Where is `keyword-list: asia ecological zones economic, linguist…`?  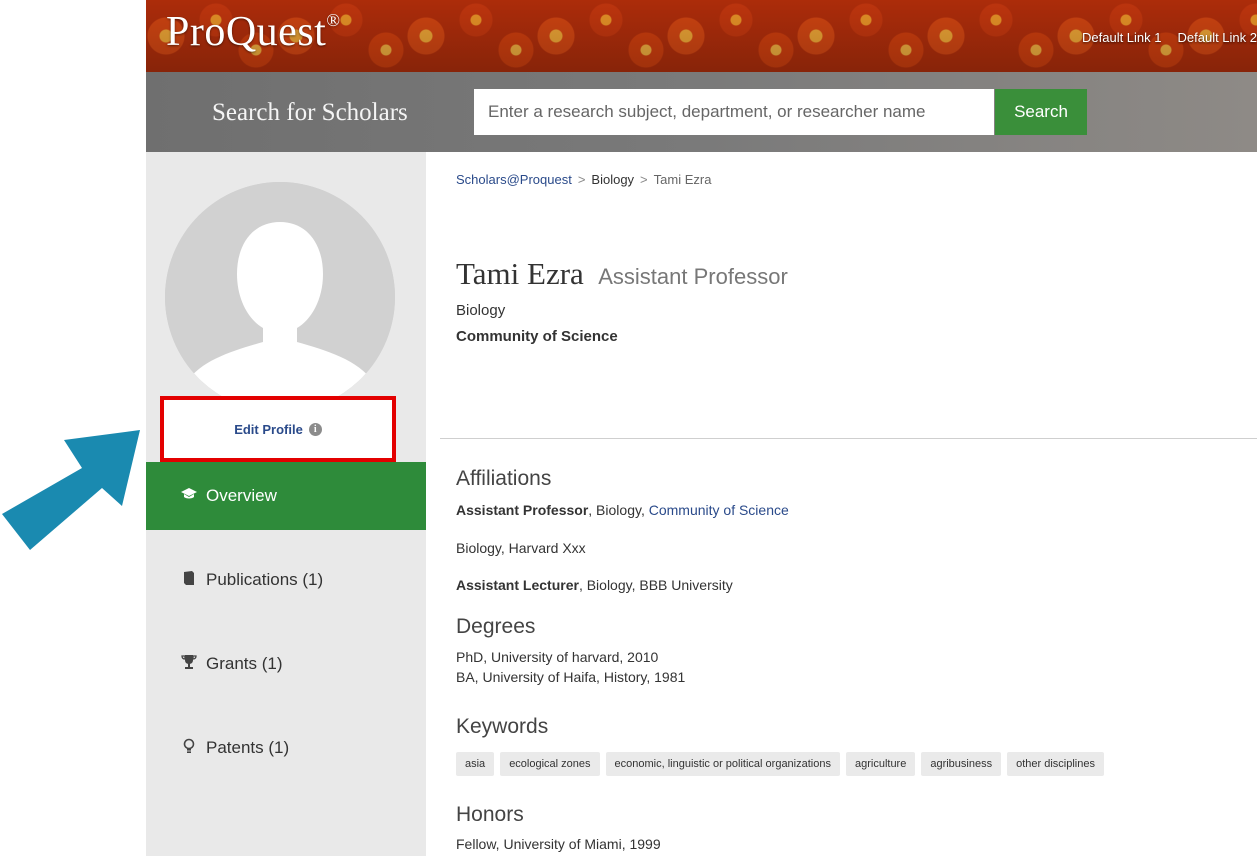
keyword-list: asia ecological zones economic, linguist… is located at coordinates (780, 764).